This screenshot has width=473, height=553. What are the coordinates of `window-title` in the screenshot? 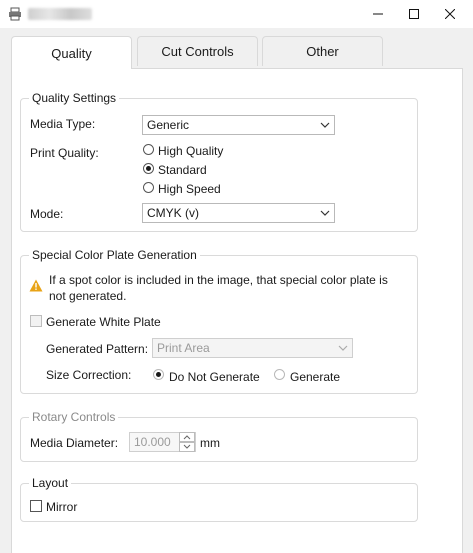 It's located at (60, 14).